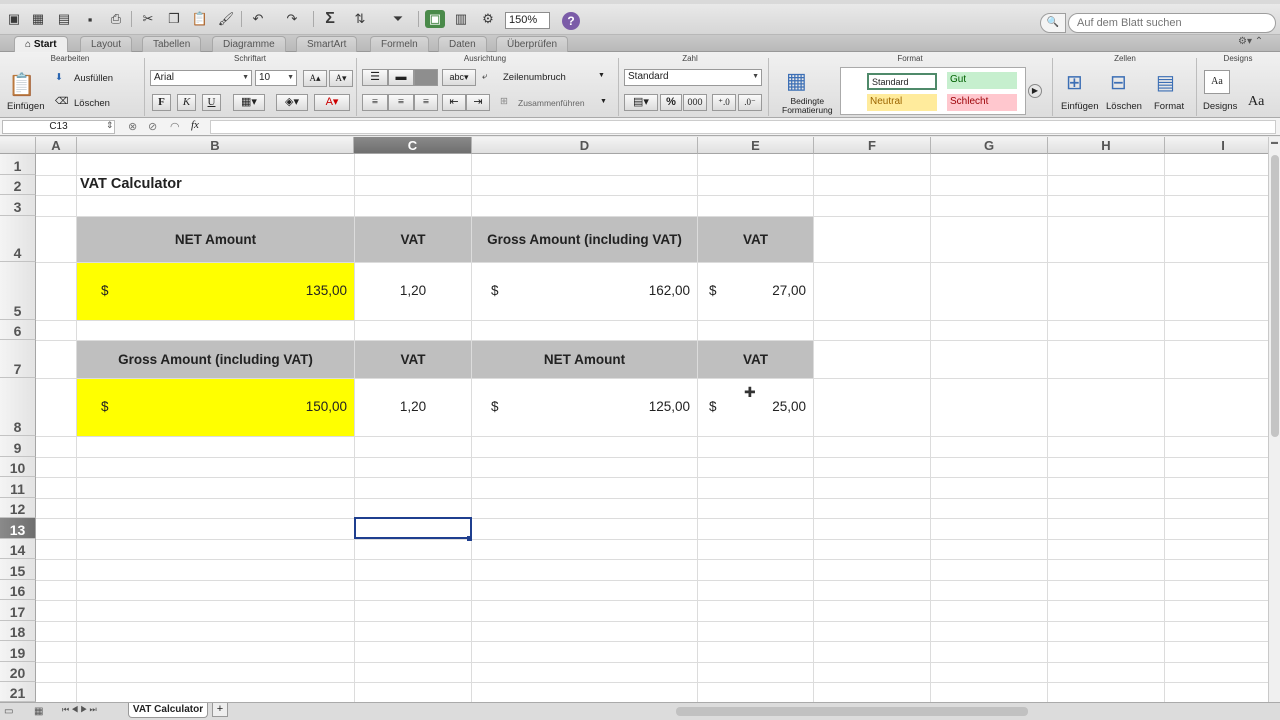 This screenshot has height=720, width=1280. I want to click on style-standard: Standard, so click(902, 81).